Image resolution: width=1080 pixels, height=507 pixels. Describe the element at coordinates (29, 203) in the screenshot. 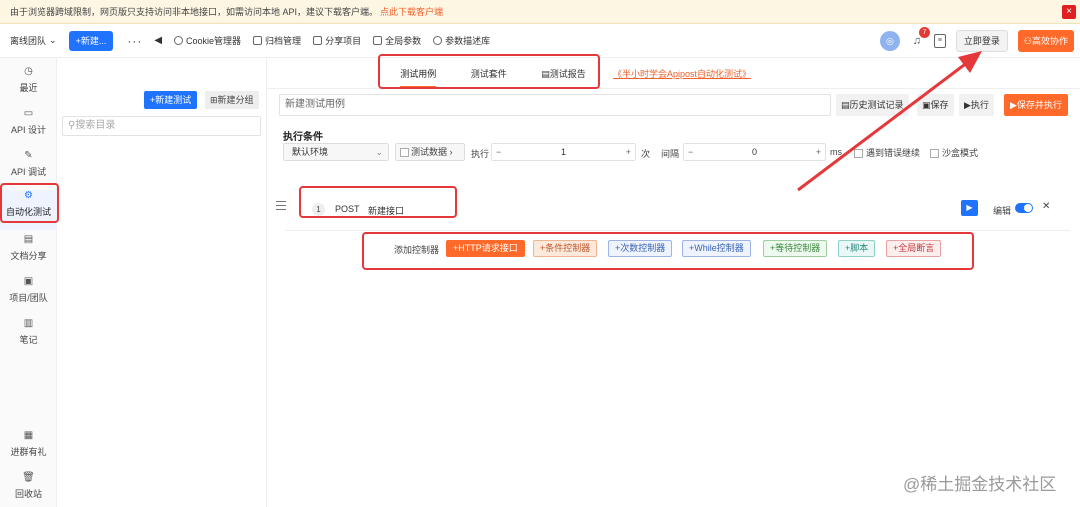

I see `annotation-box-nav` at that location.